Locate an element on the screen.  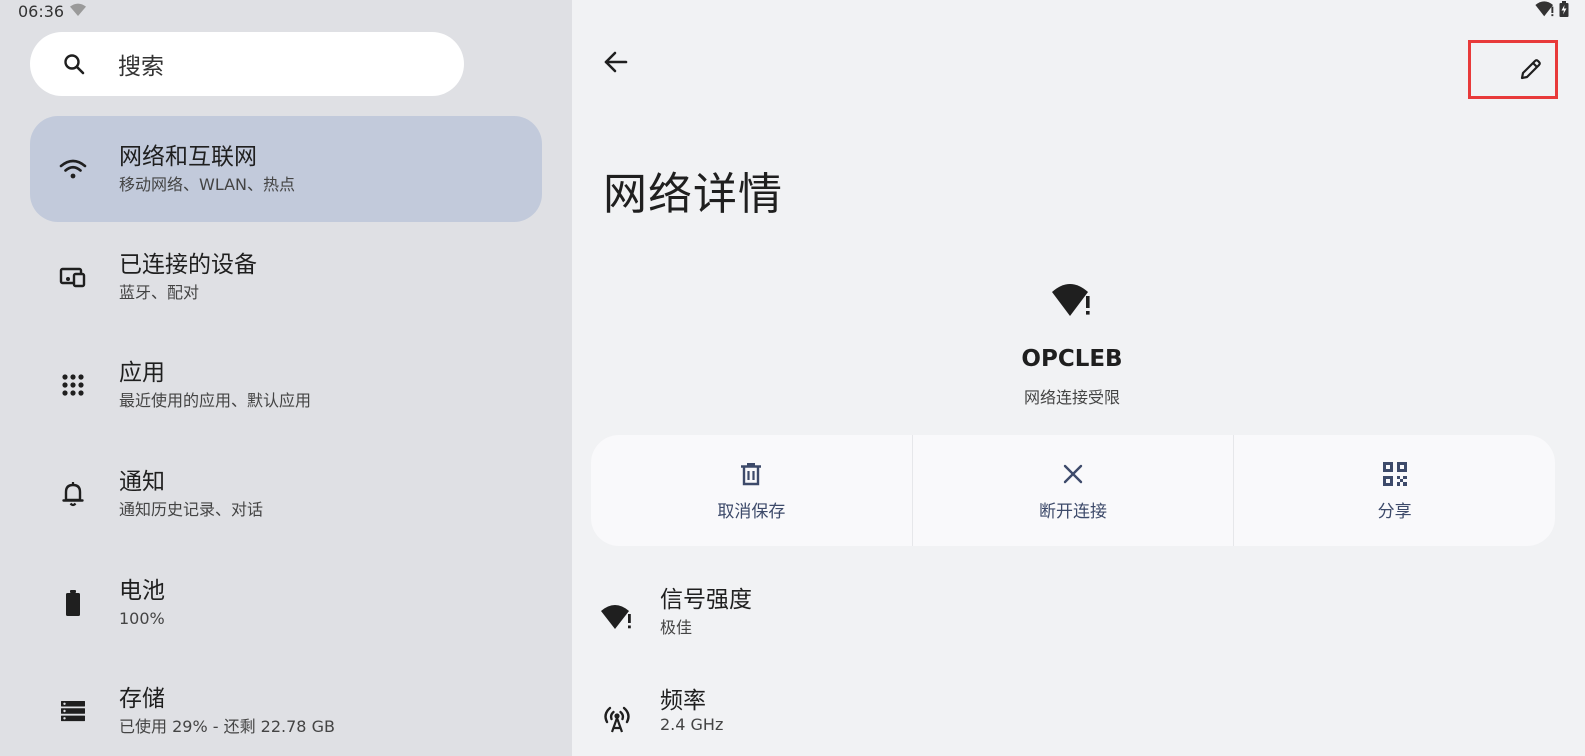
search-bar: 搜索 is located at coordinates (247, 64).